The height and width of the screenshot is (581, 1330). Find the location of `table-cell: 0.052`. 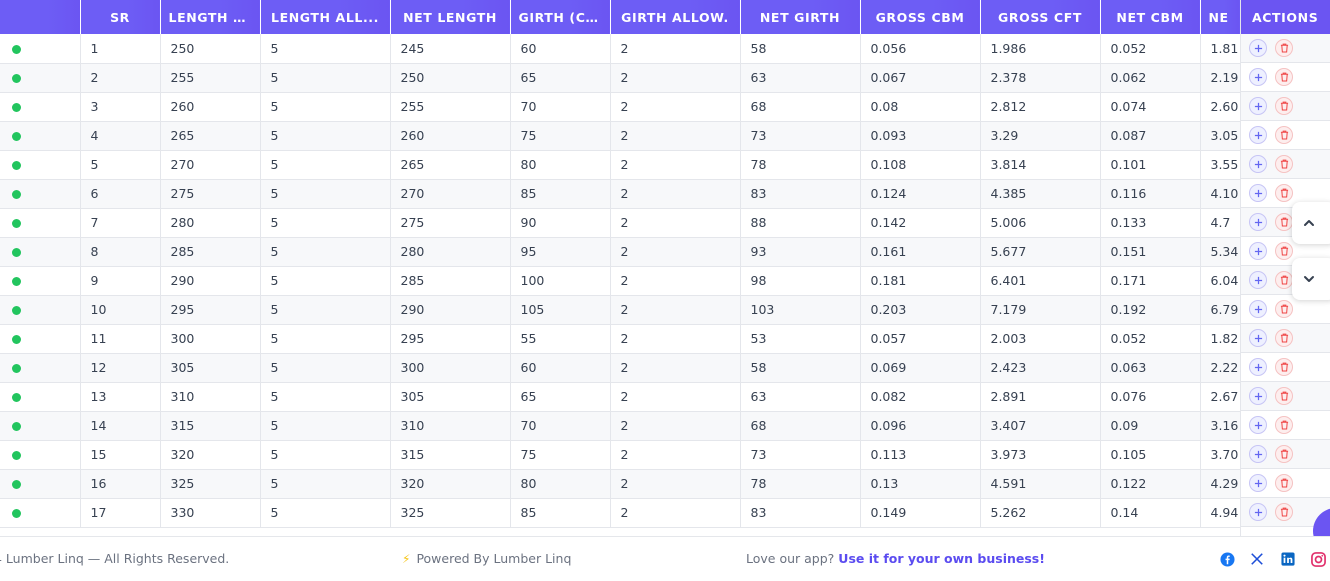

table-cell: 0.052 is located at coordinates (1150, 49).